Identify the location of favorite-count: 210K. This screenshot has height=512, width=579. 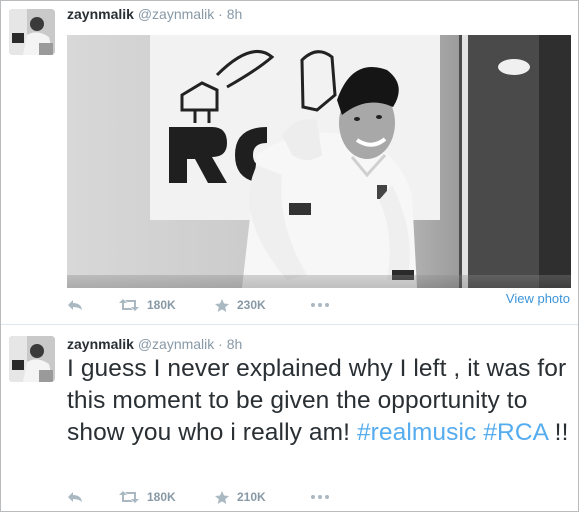
(251, 497).